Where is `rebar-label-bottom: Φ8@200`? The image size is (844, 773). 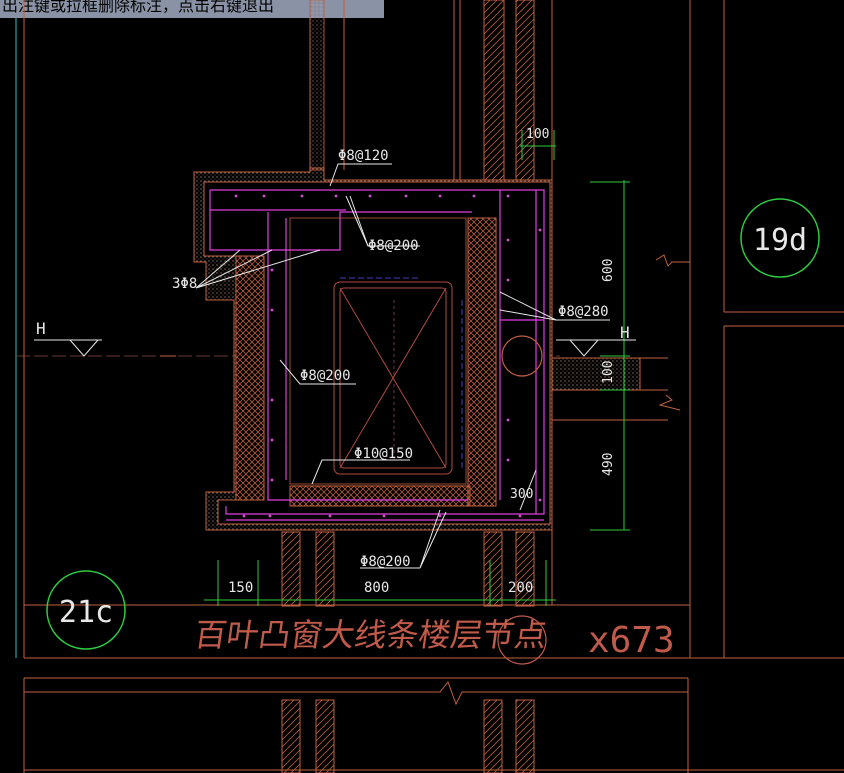 rebar-label-bottom: Φ8@200 is located at coordinates (385, 562).